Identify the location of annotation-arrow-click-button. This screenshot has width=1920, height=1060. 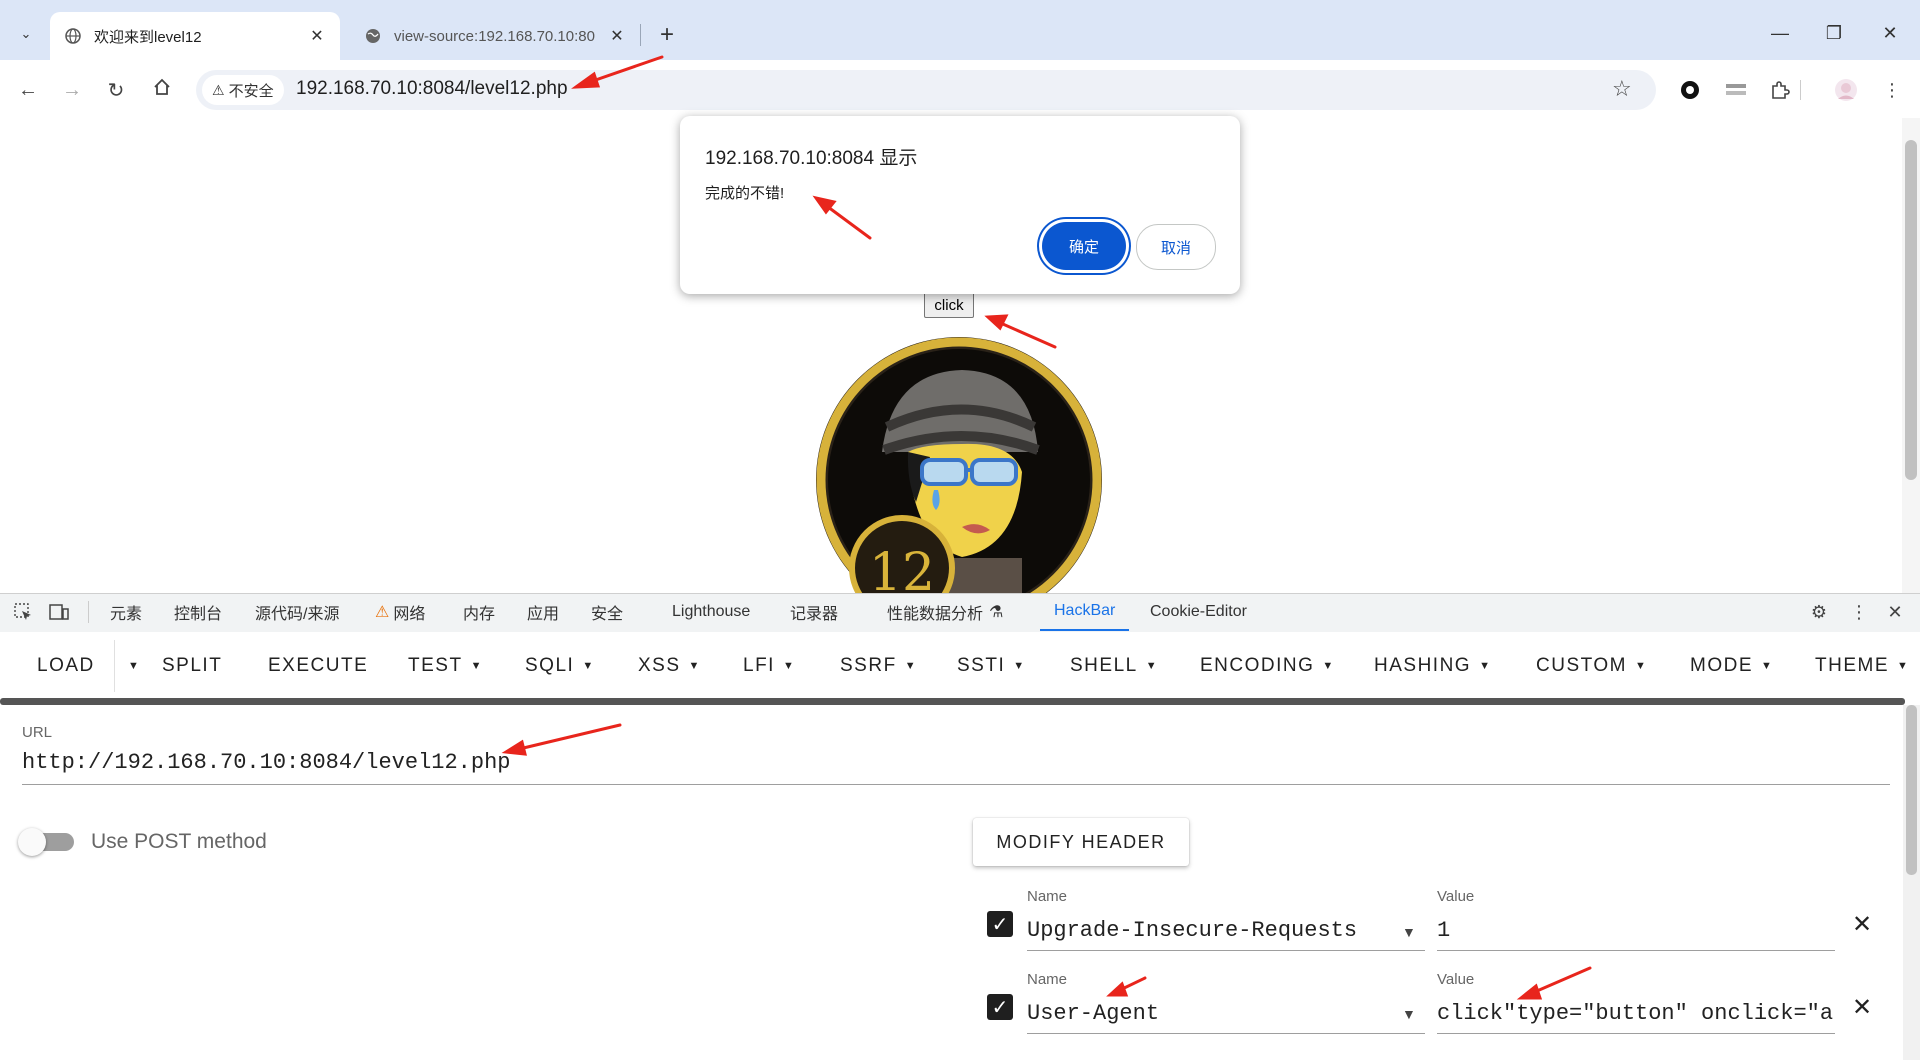
(1025, 334).